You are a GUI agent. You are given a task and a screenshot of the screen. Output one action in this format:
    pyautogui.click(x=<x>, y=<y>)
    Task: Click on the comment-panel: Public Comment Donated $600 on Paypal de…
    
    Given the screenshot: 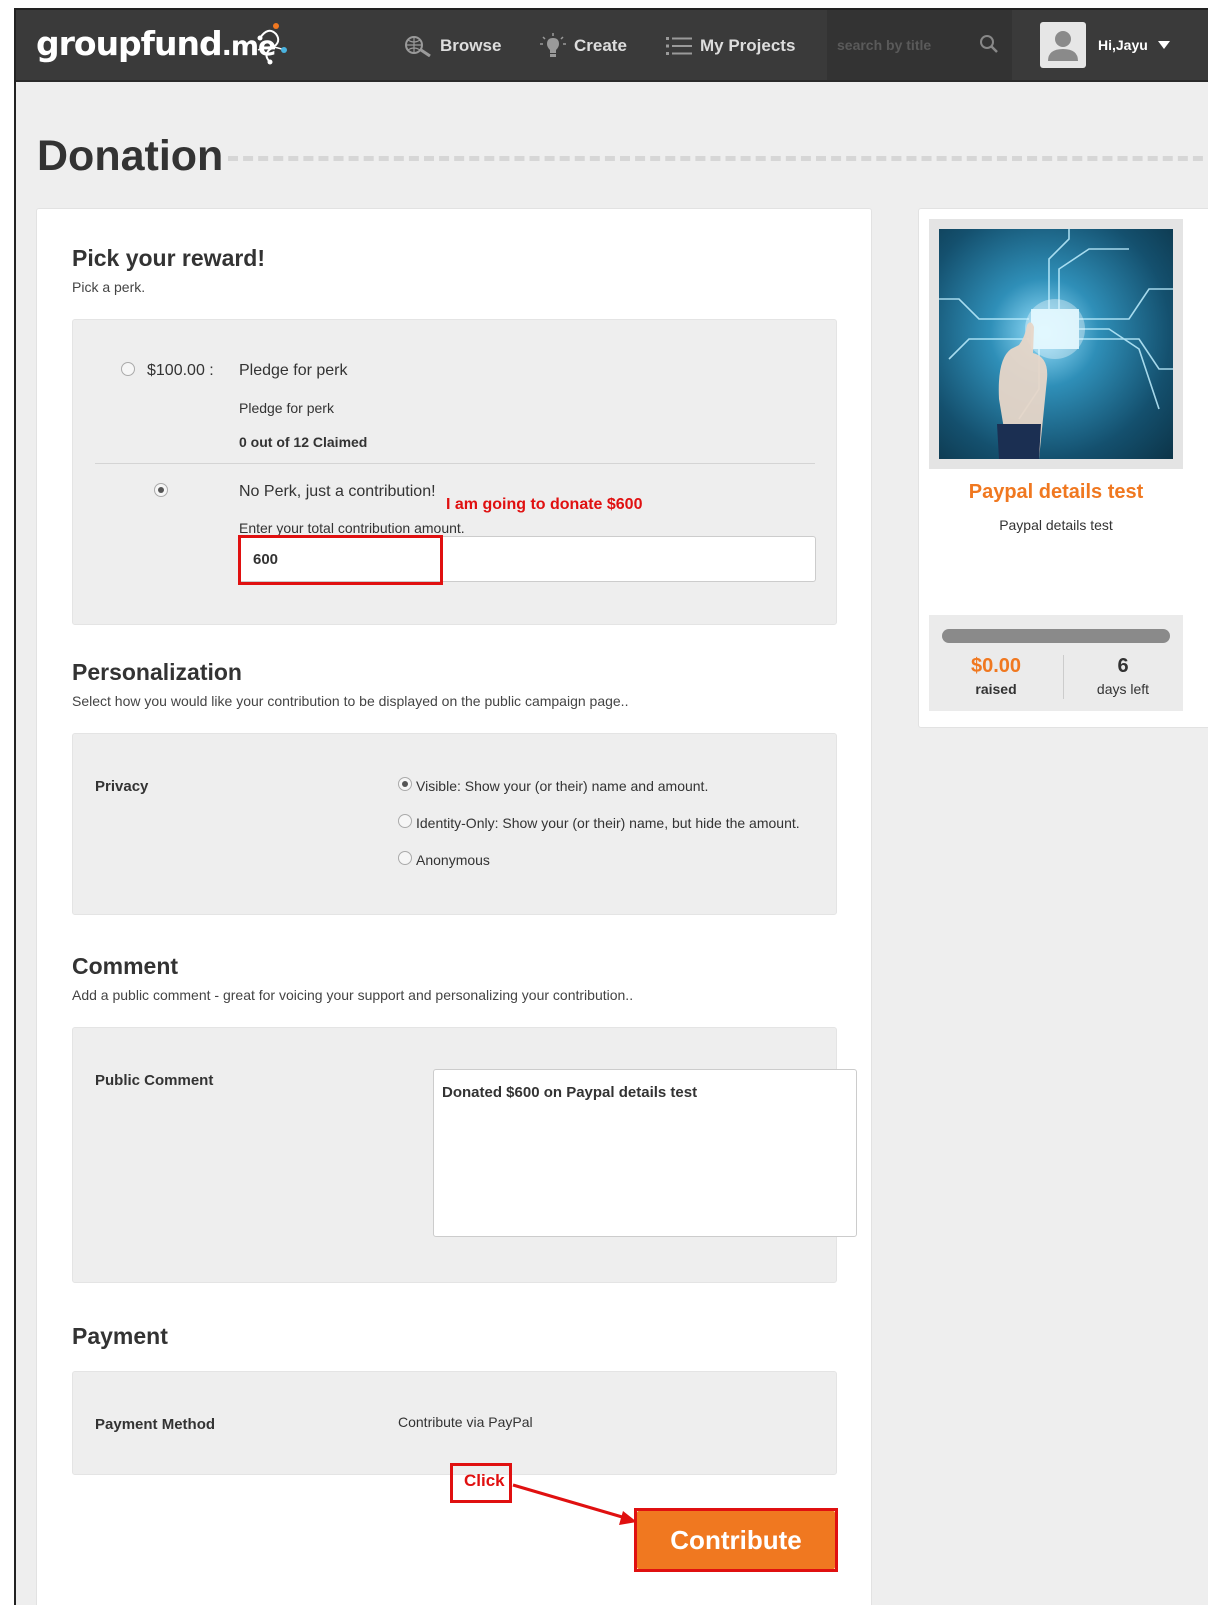 What is the action you would take?
    pyautogui.click(x=464, y=1155)
    